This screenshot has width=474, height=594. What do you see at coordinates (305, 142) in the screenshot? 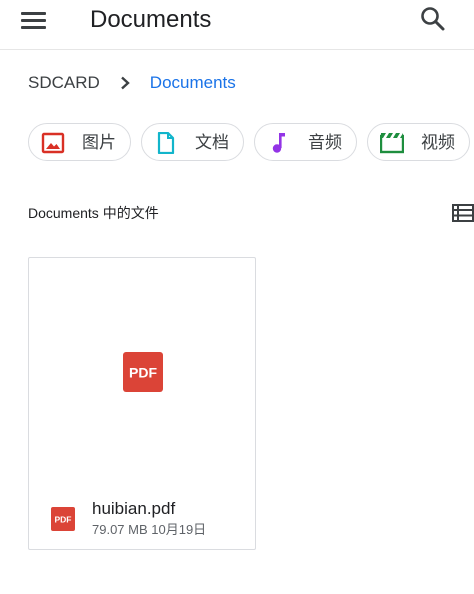
I see `chip-audio: 音频` at bounding box center [305, 142].